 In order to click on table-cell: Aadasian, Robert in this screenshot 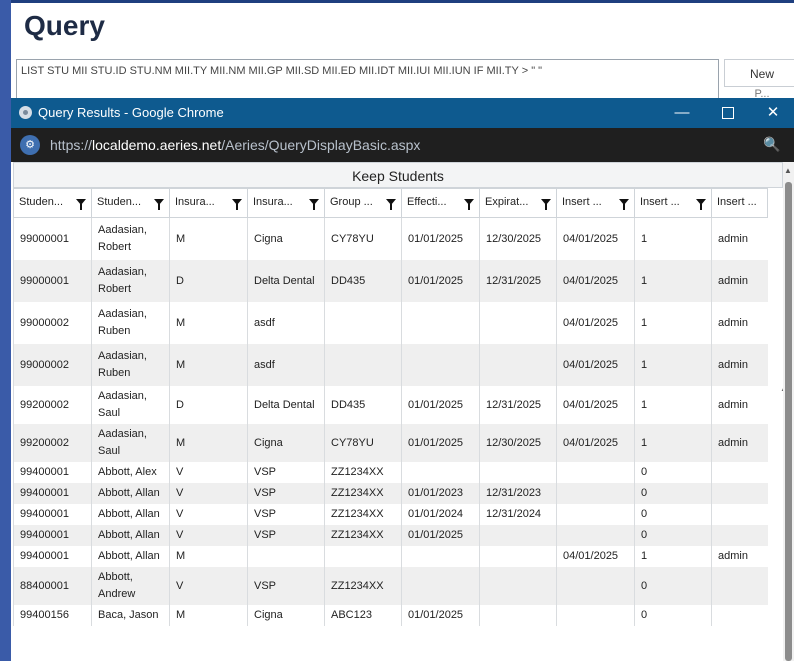, I will do `click(130, 281)`.